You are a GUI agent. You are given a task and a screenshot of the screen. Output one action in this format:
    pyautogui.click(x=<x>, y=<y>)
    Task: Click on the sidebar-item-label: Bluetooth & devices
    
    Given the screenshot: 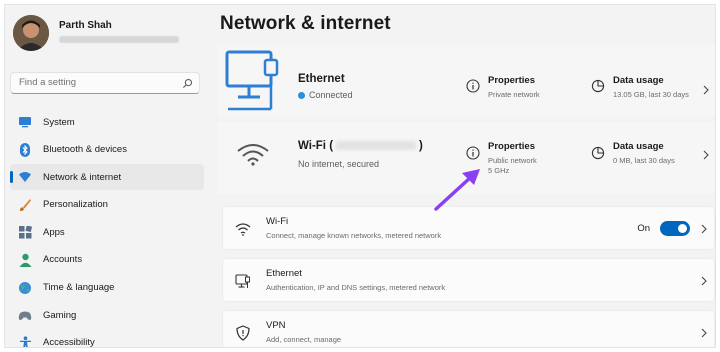 What is the action you would take?
    pyautogui.click(x=85, y=150)
    